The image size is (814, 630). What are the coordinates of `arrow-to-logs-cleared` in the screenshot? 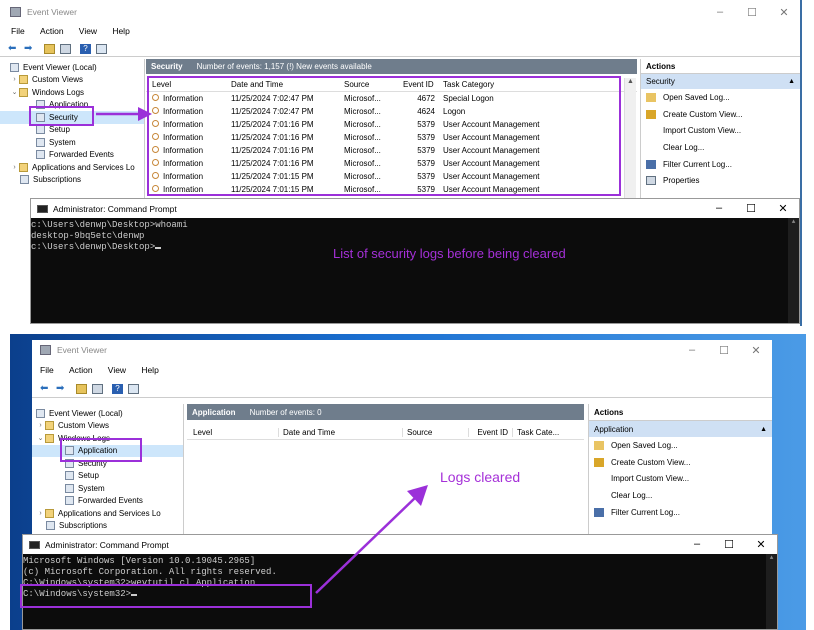 It's located at (371, 539).